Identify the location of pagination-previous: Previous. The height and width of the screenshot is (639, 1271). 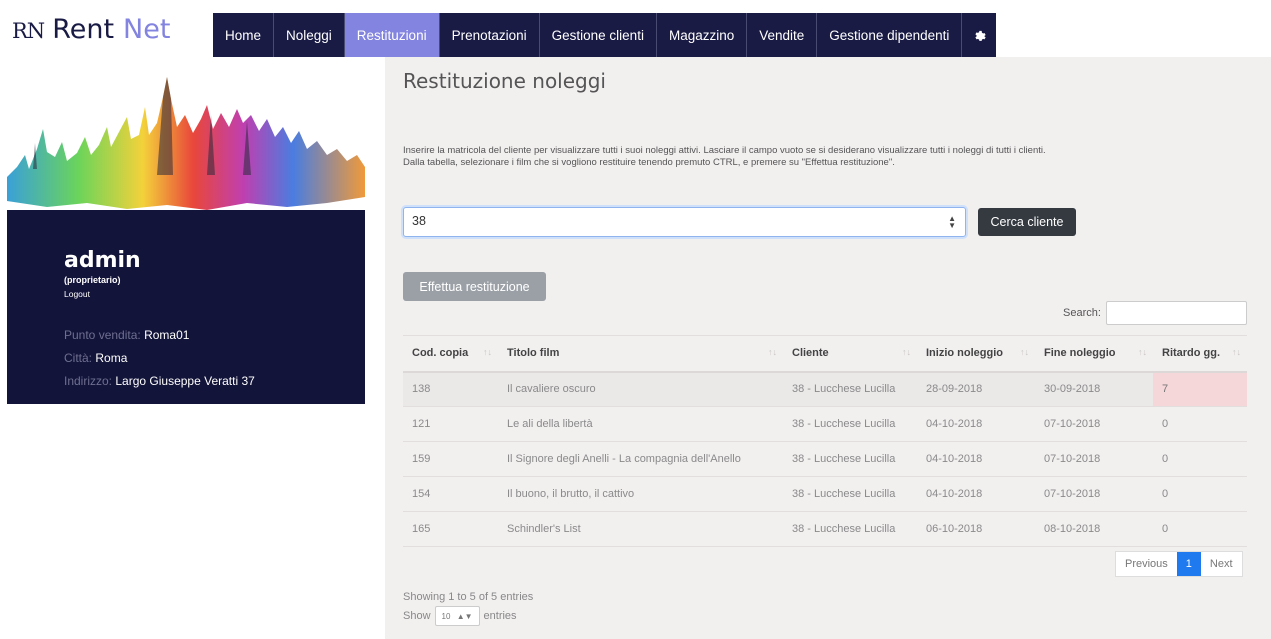
(1146, 564).